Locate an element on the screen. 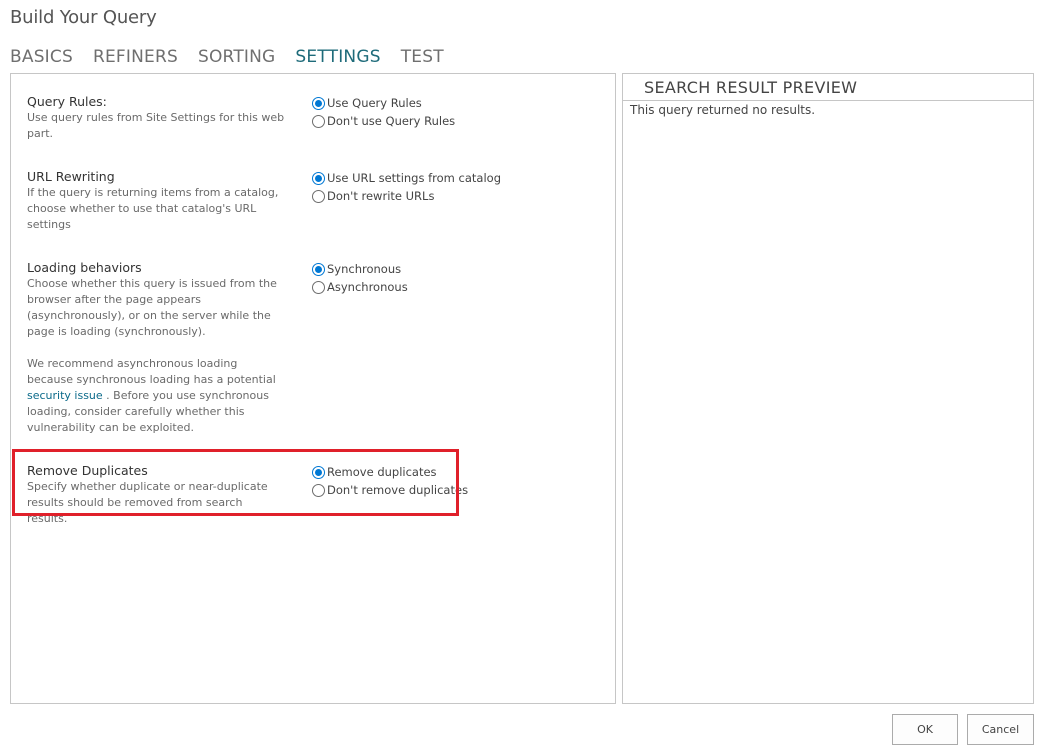 This screenshot has height=749, width=1041. ok-button: OK is located at coordinates (925, 729).